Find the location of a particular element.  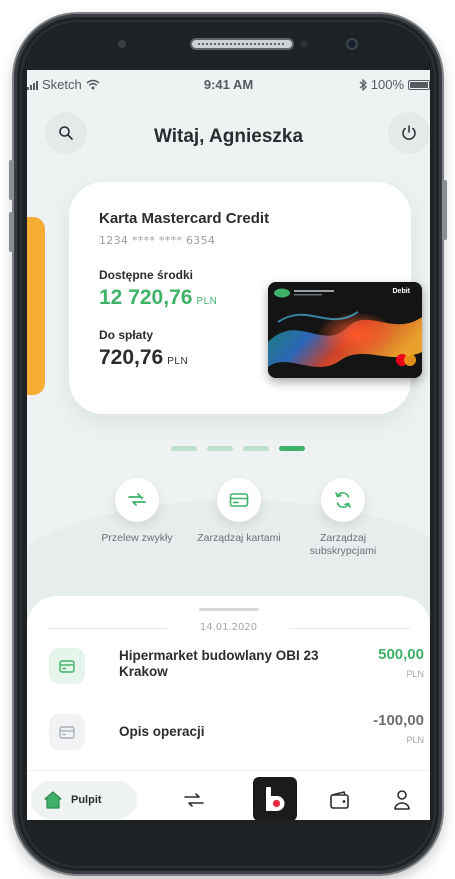

tab-profile is located at coordinates (402, 800).